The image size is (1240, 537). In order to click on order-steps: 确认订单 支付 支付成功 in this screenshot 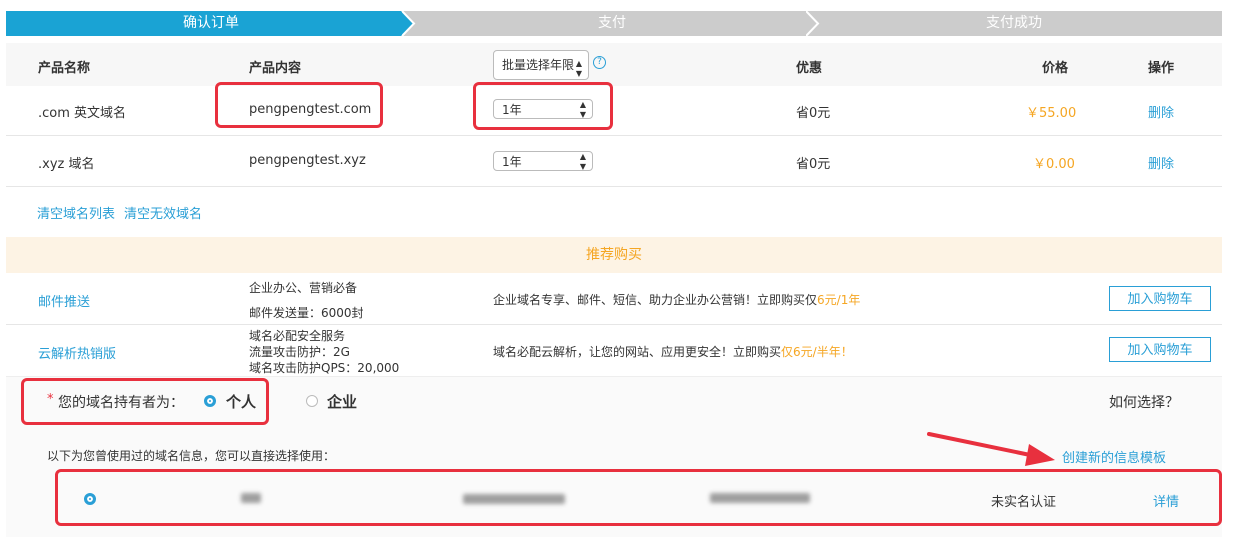, I will do `click(614, 23)`.